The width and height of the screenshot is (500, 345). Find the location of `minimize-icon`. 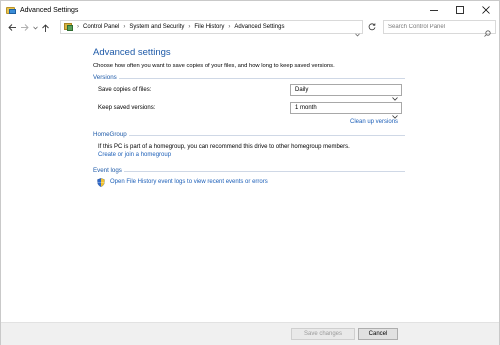

minimize-icon is located at coordinates (434, 10).